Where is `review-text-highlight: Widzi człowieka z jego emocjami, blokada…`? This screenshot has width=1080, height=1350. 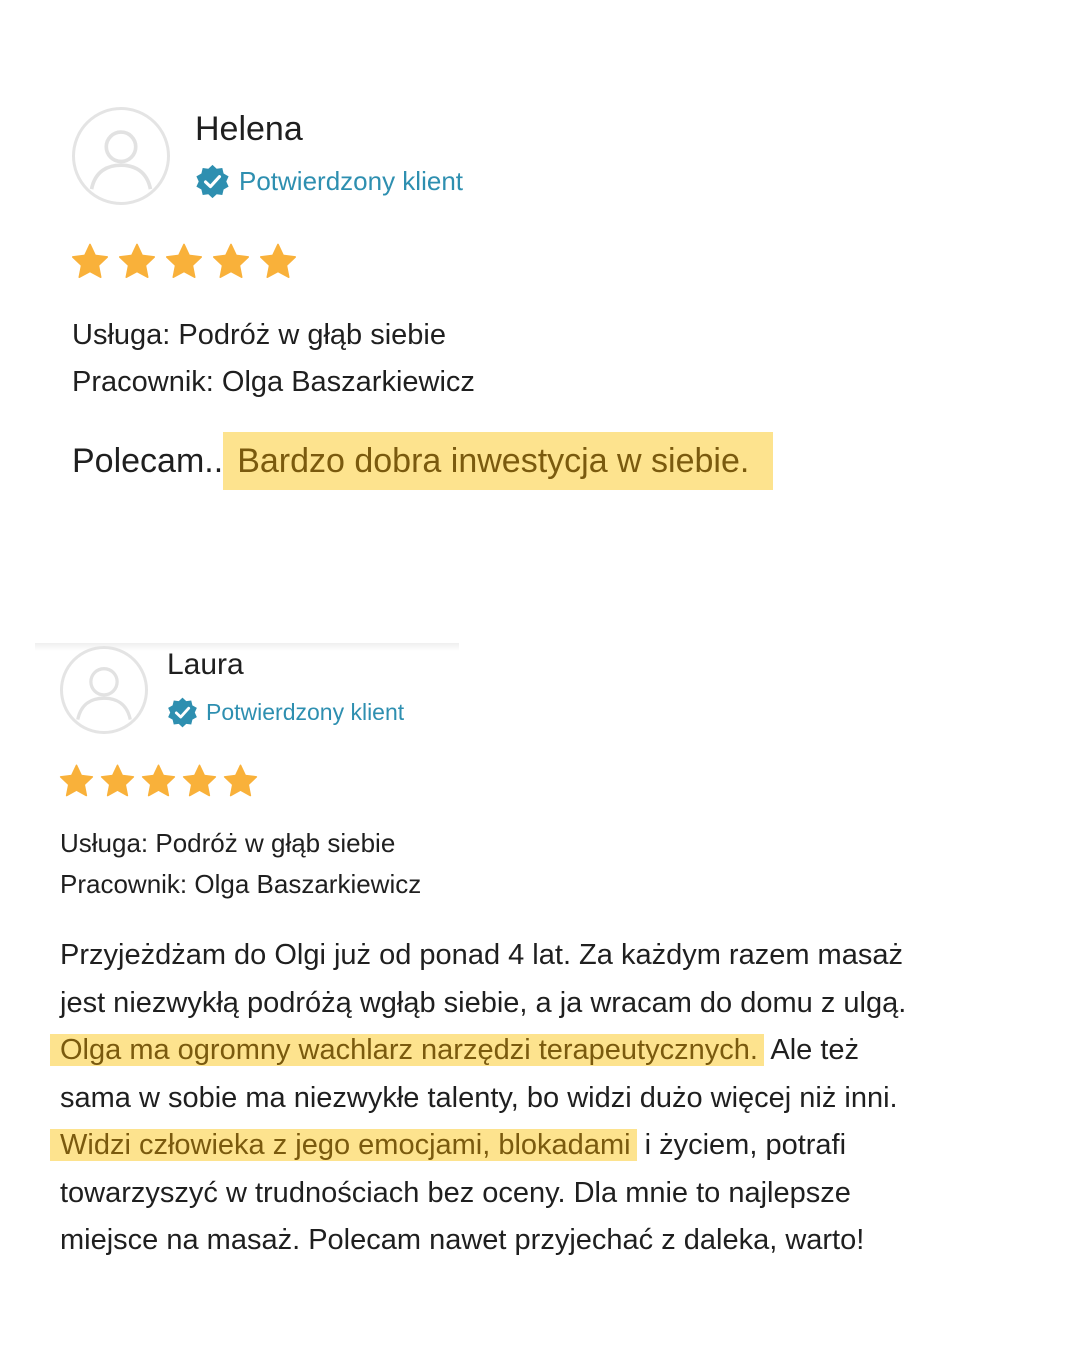 review-text-highlight: Widzi człowieka z jego emocjami, blokada… is located at coordinates (343, 1145).